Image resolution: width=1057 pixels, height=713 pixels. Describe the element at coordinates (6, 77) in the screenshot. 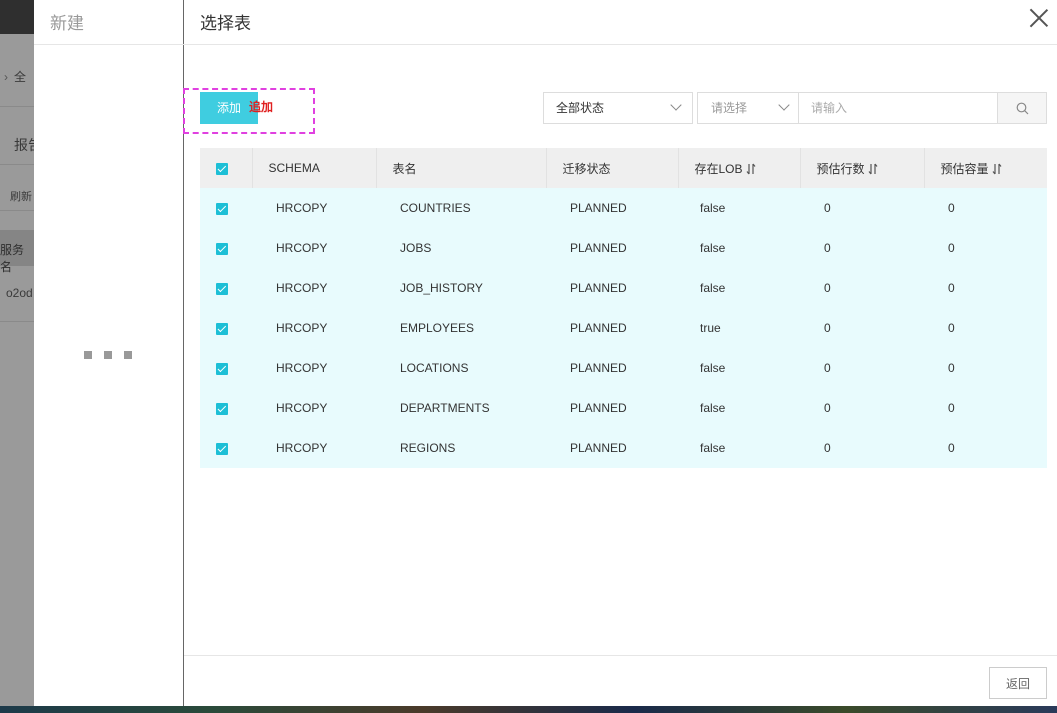

I see `chevron-right-icon: ›` at that location.